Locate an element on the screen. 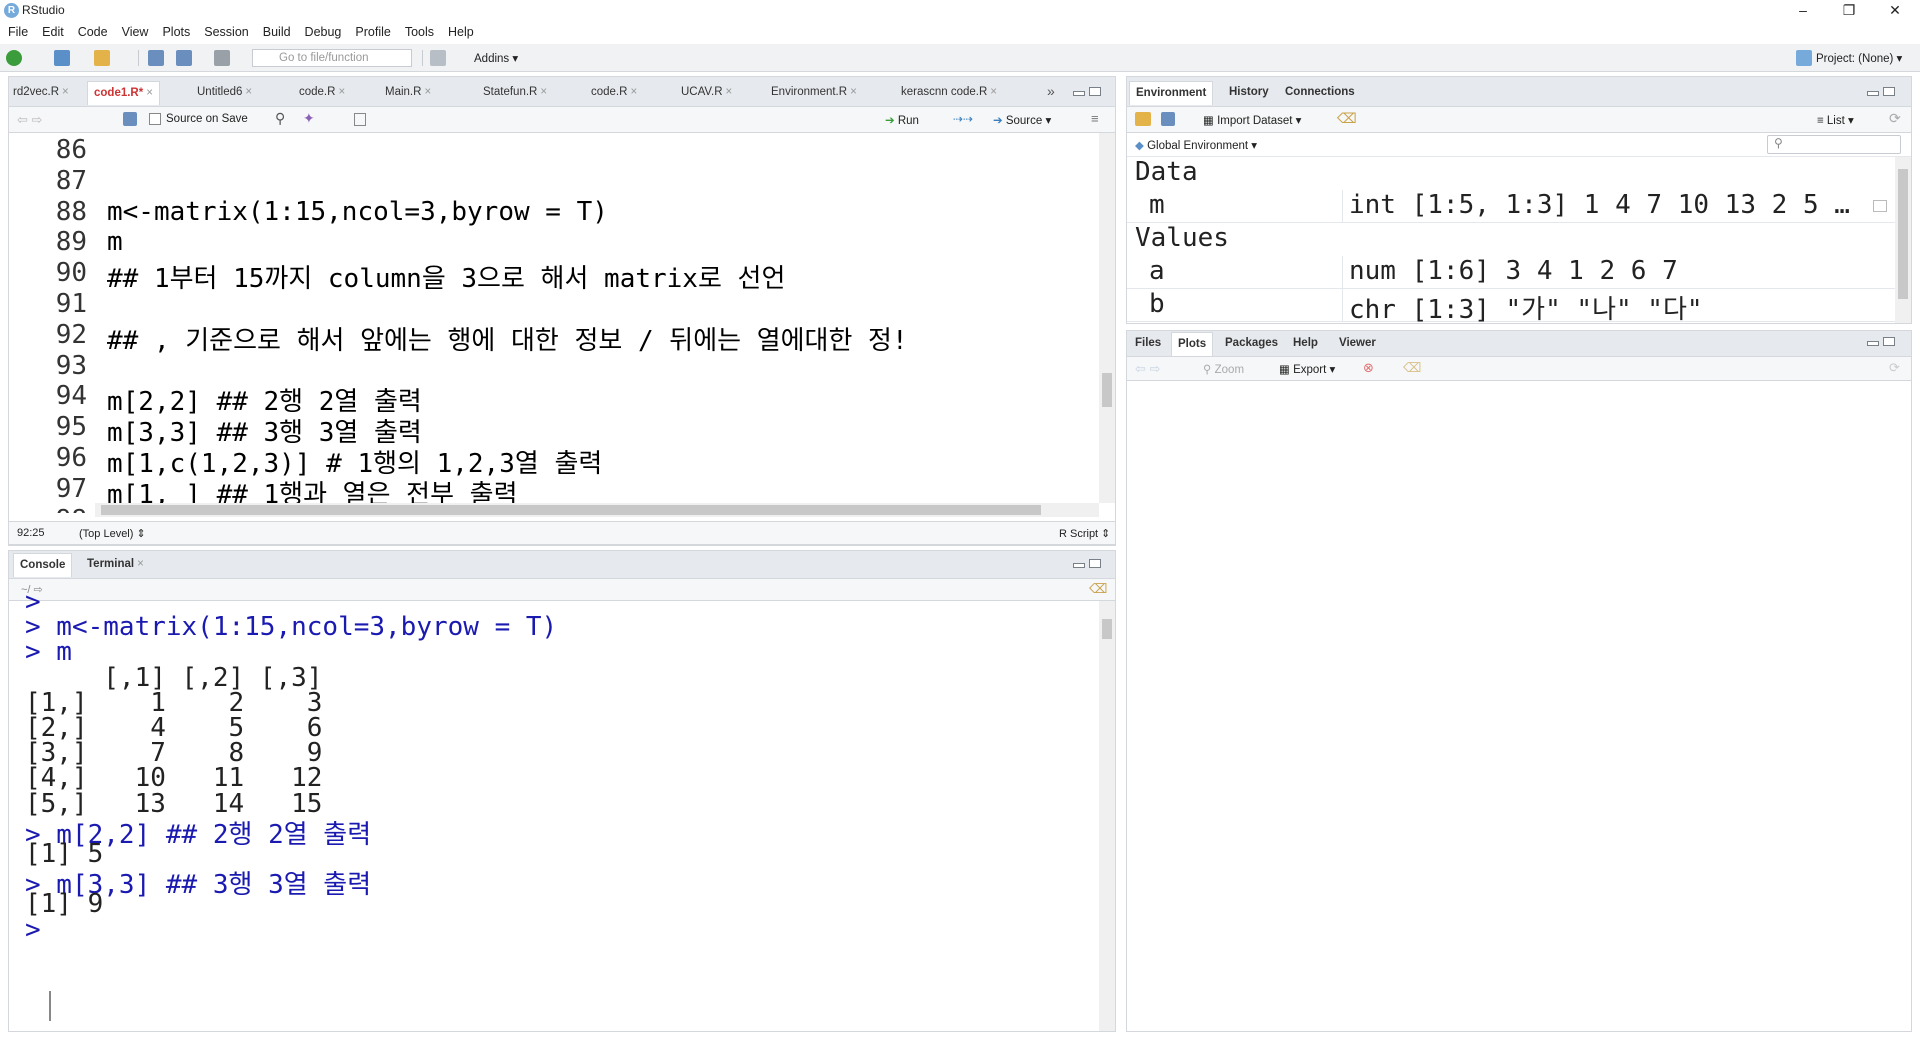 The image size is (1920, 1040). open-file-icon is located at coordinates (102, 58).